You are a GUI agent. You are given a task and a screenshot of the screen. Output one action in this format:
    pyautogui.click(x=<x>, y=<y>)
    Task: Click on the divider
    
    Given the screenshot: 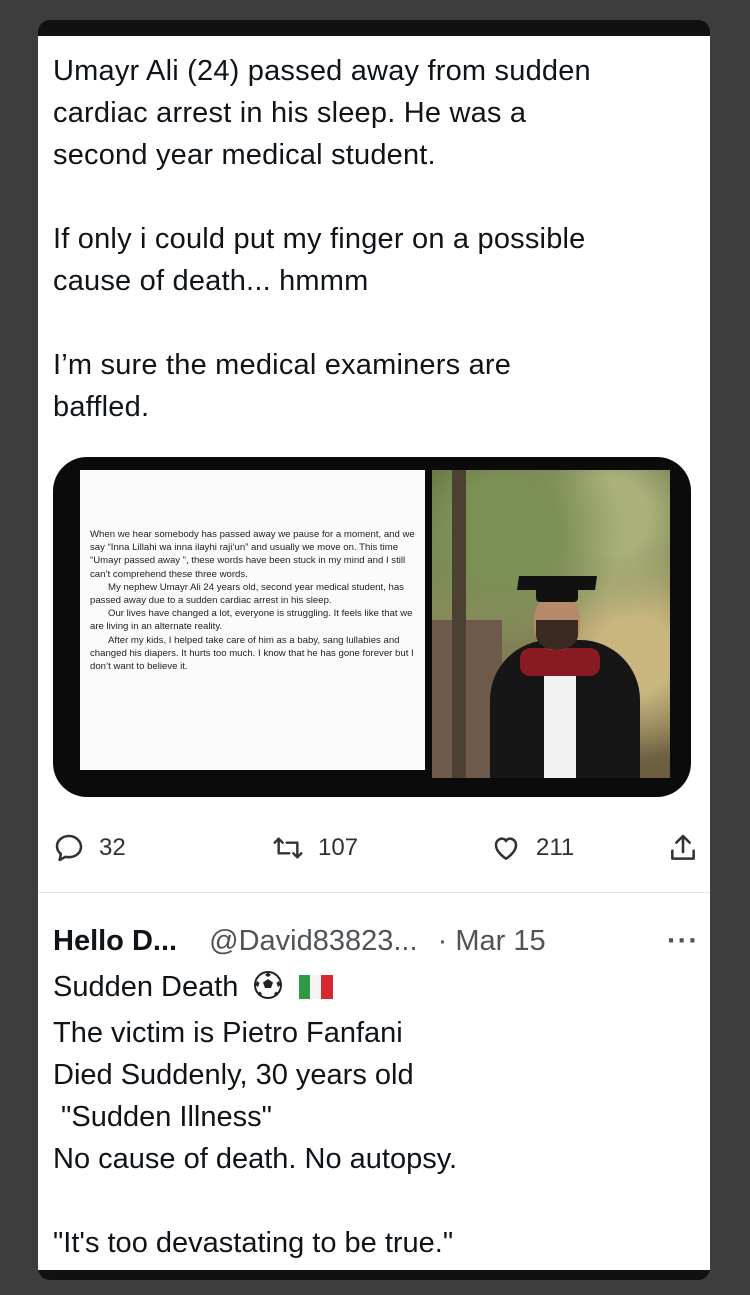 What is the action you would take?
    pyautogui.click(x=374, y=892)
    